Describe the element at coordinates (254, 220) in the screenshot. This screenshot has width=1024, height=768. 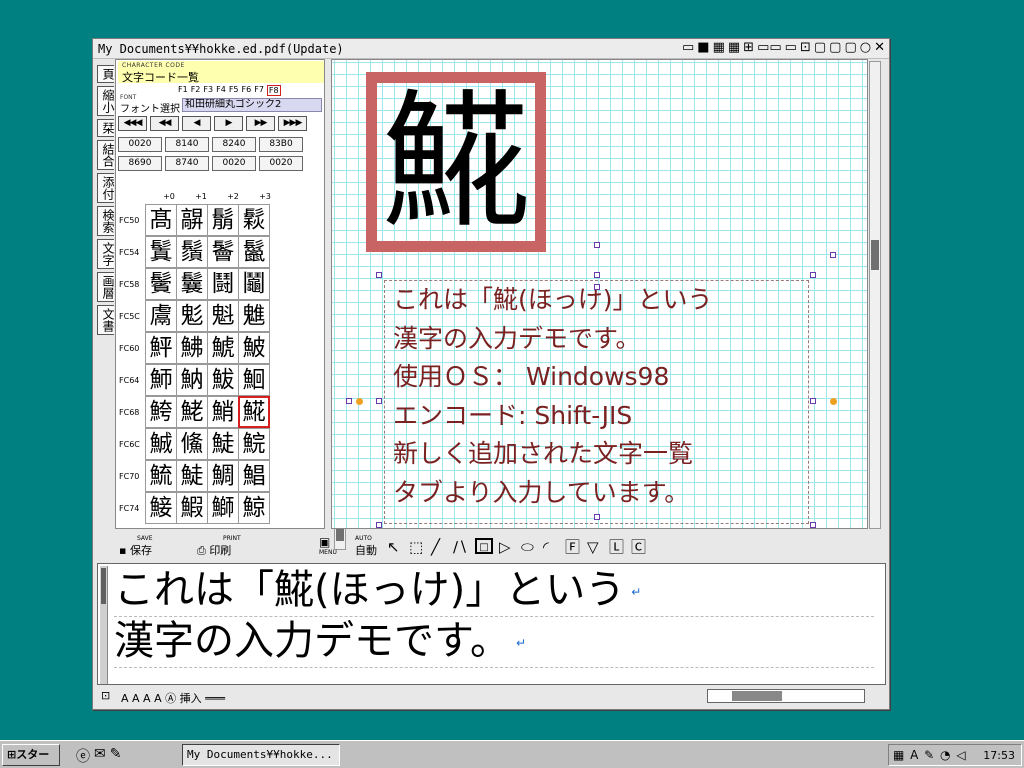
I see `char-cell: 鬏` at that location.